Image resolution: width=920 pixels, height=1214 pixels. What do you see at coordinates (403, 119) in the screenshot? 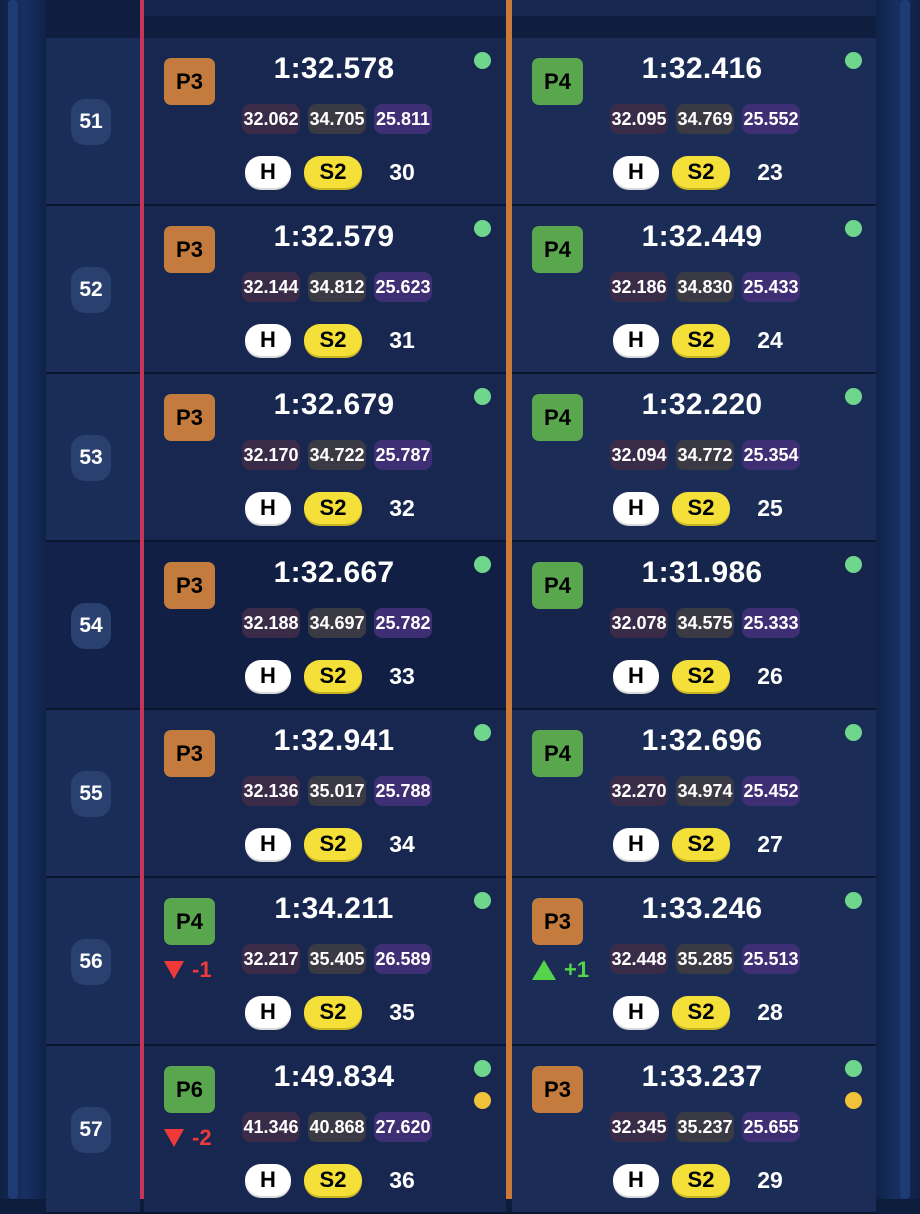
I see `sector-3-time: 25.811` at bounding box center [403, 119].